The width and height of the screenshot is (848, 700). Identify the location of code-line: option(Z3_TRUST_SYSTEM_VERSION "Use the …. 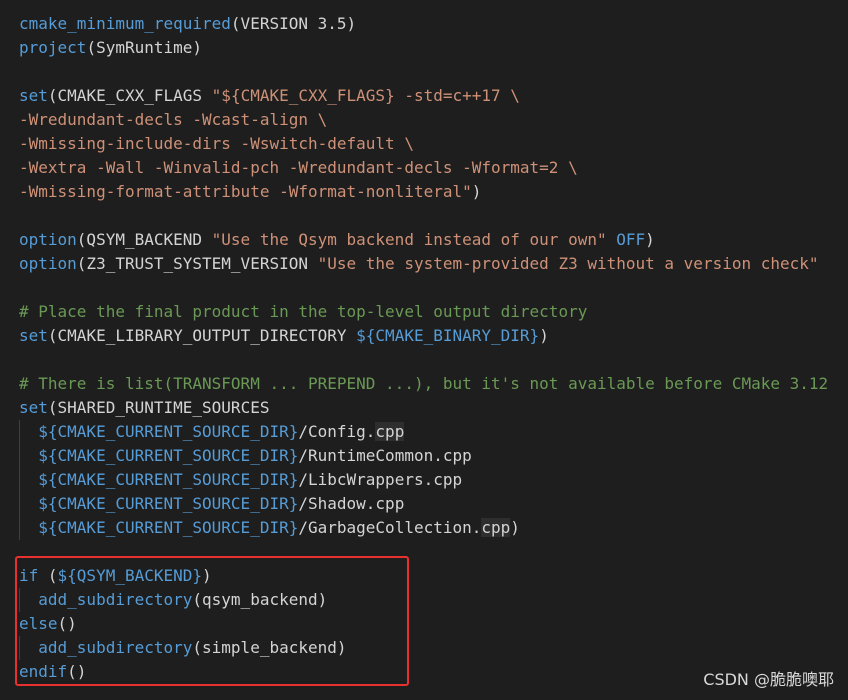
(419, 264).